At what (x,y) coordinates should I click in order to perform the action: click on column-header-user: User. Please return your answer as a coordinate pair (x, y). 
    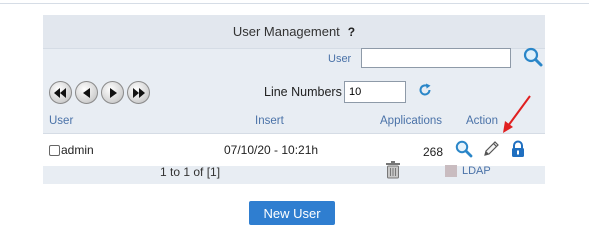
    Looking at the image, I should click on (61, 121).